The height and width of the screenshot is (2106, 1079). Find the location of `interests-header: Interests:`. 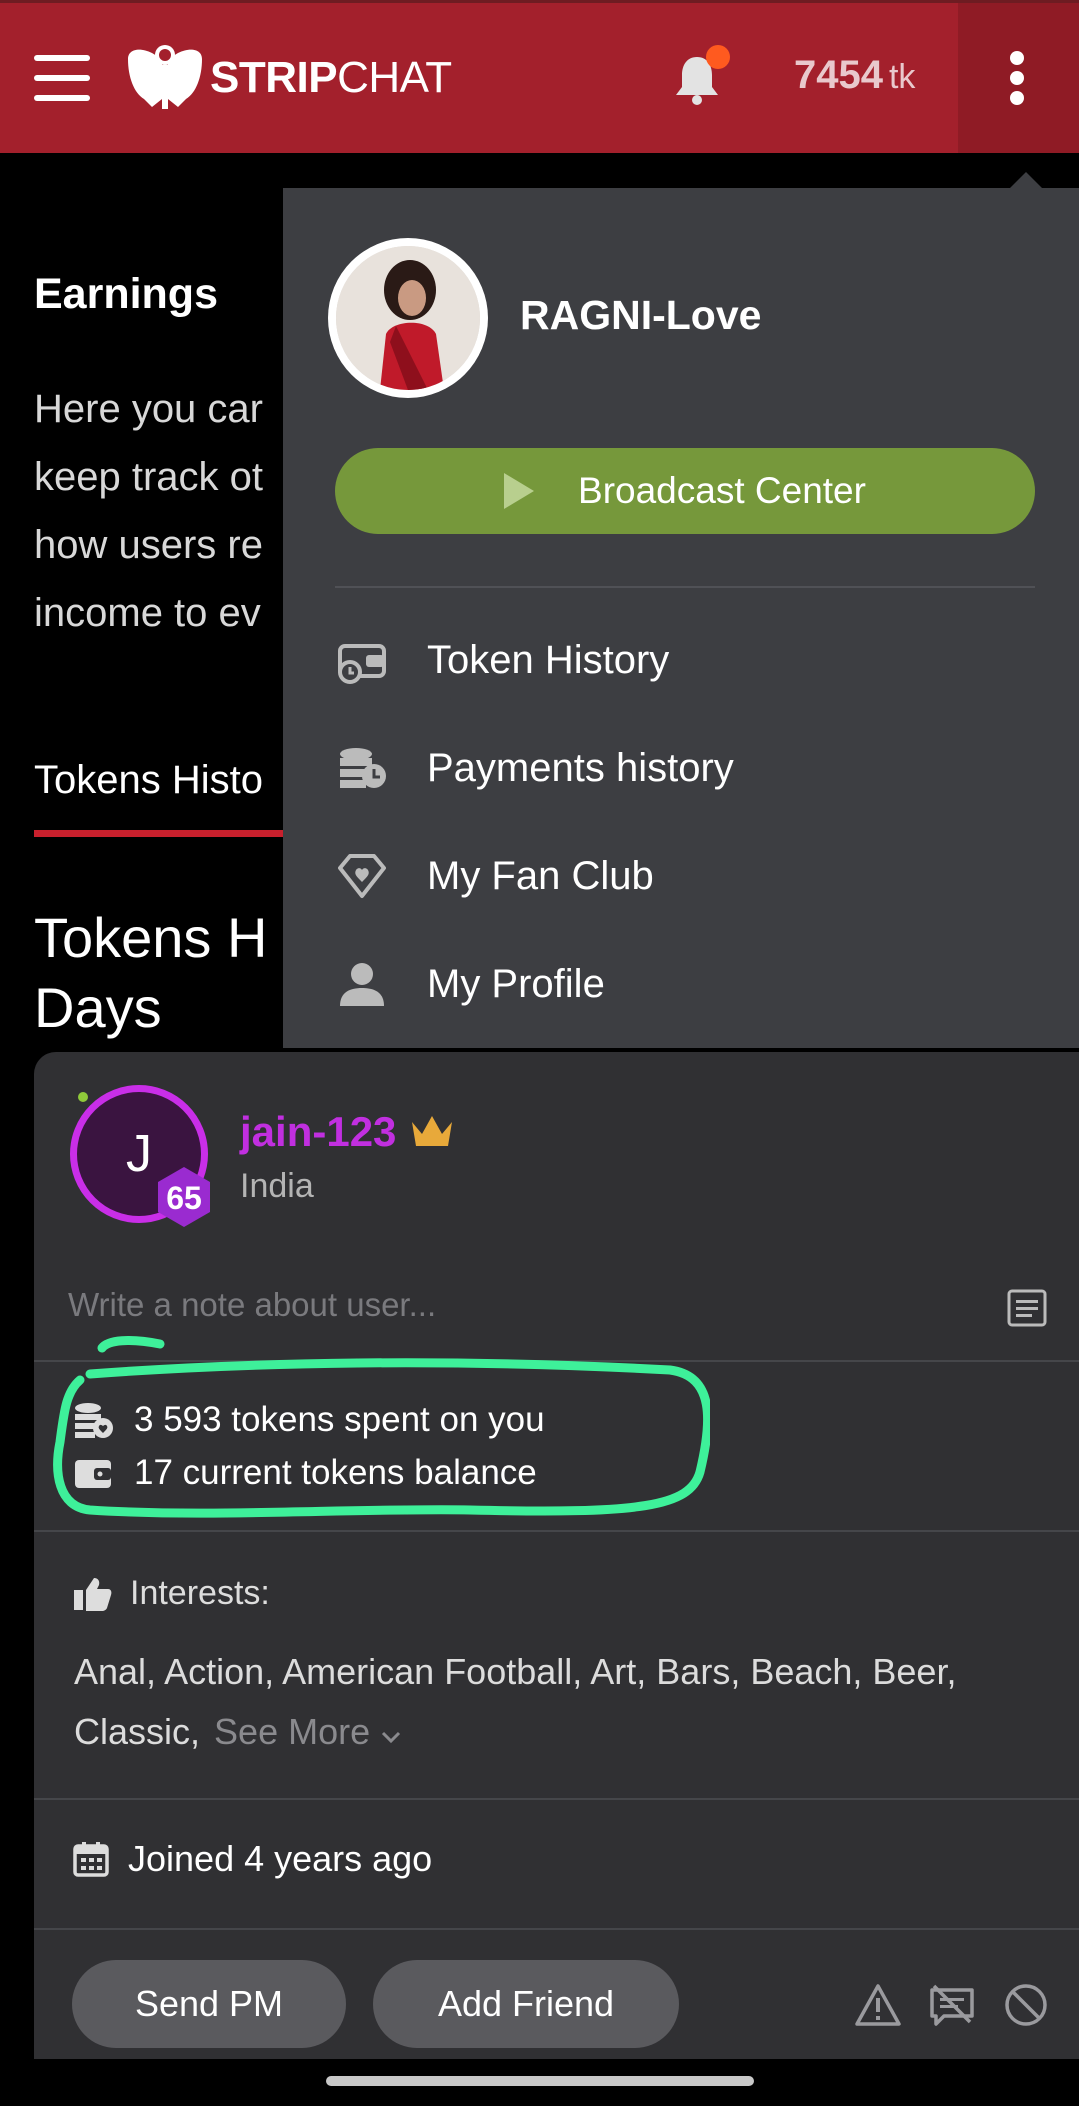

interests-header: Interests: is located at coordinates (171, 1593).